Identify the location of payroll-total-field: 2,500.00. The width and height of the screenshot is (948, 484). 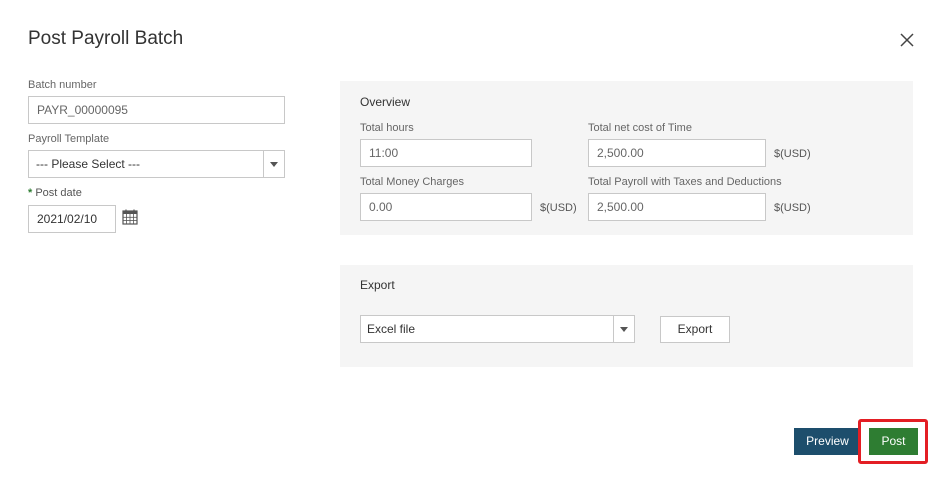
(677, 207).